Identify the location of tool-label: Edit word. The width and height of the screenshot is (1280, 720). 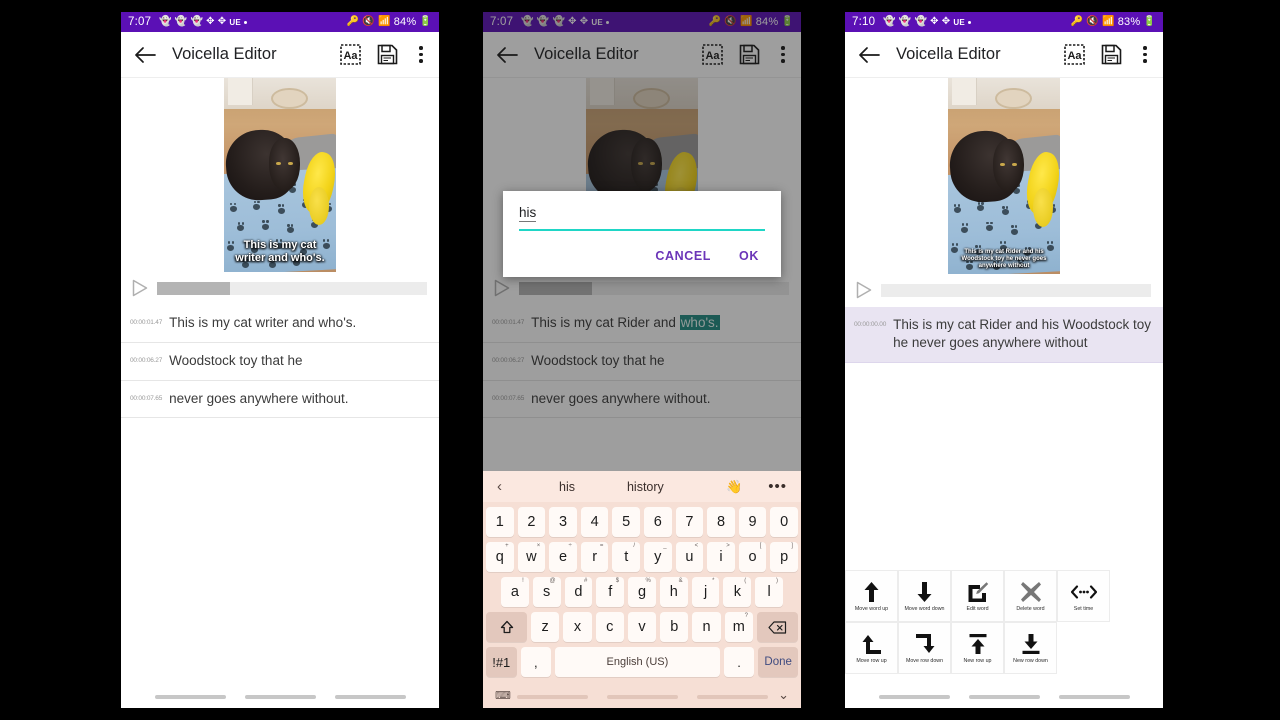
(977, 609).